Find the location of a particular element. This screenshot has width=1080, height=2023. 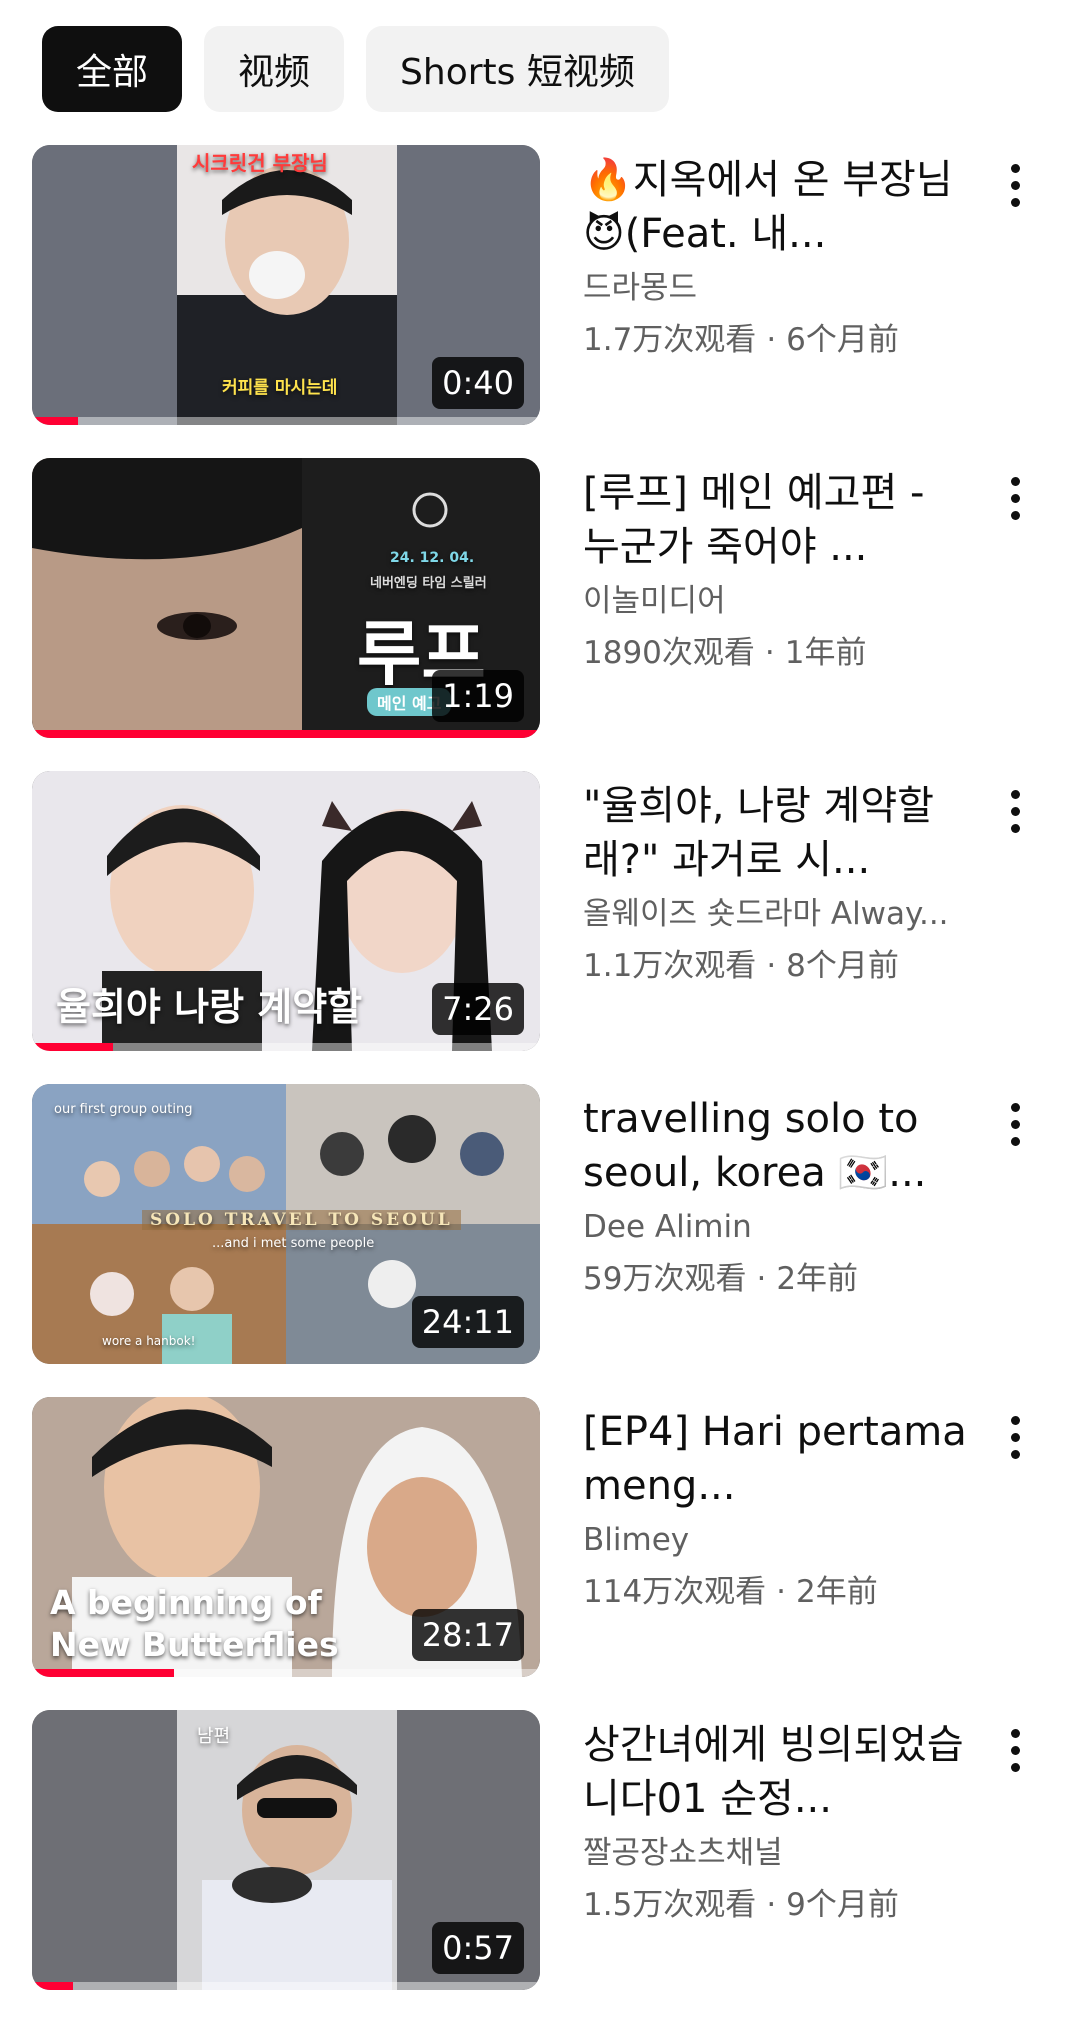

upload-age: 9个月前 is located at coordinates (842, 1905).